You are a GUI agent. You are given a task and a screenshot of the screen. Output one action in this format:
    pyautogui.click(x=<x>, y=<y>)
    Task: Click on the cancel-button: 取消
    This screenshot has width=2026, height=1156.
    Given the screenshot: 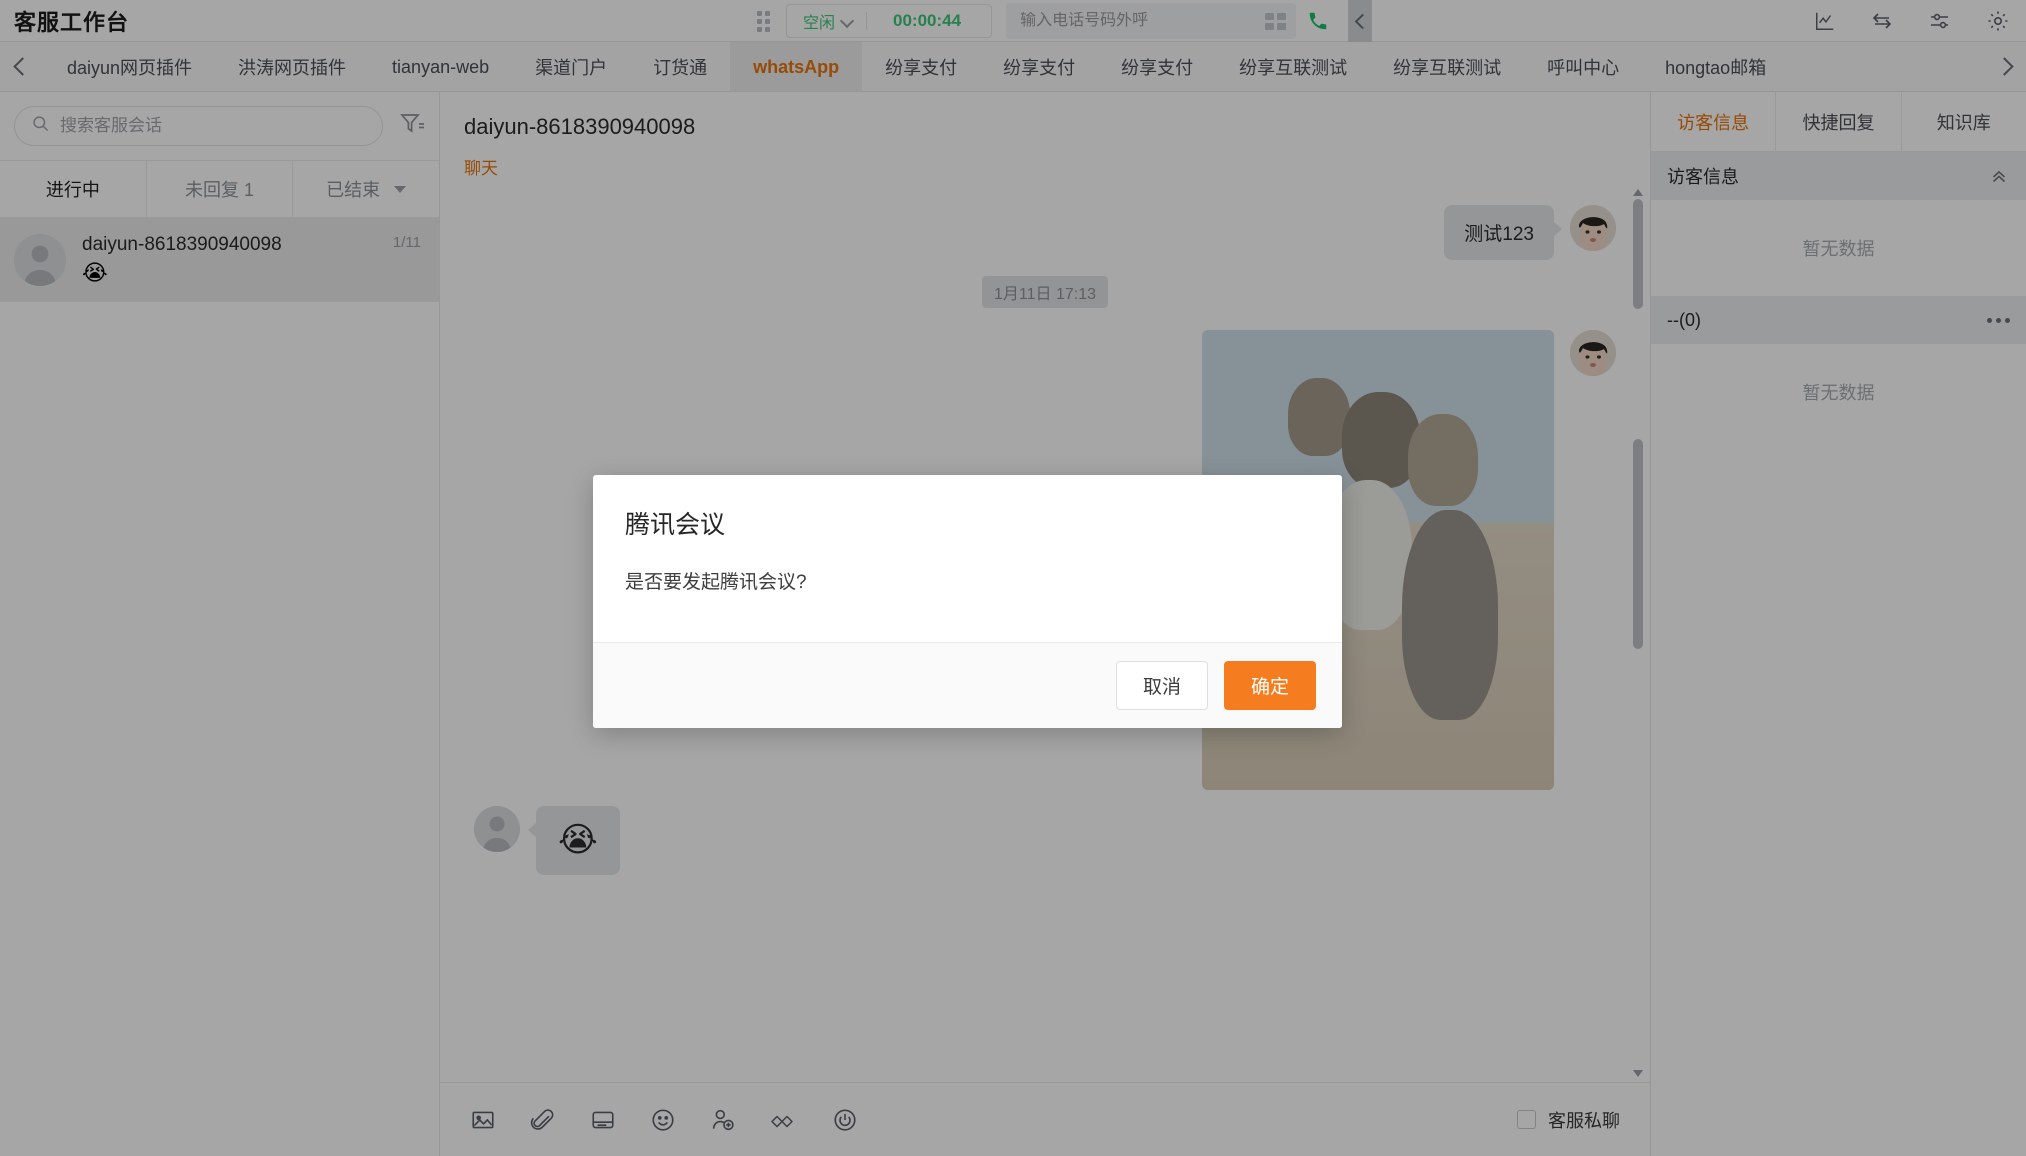 What is the action you would take?
    pyautogui.click(x=1161, y=685)
    